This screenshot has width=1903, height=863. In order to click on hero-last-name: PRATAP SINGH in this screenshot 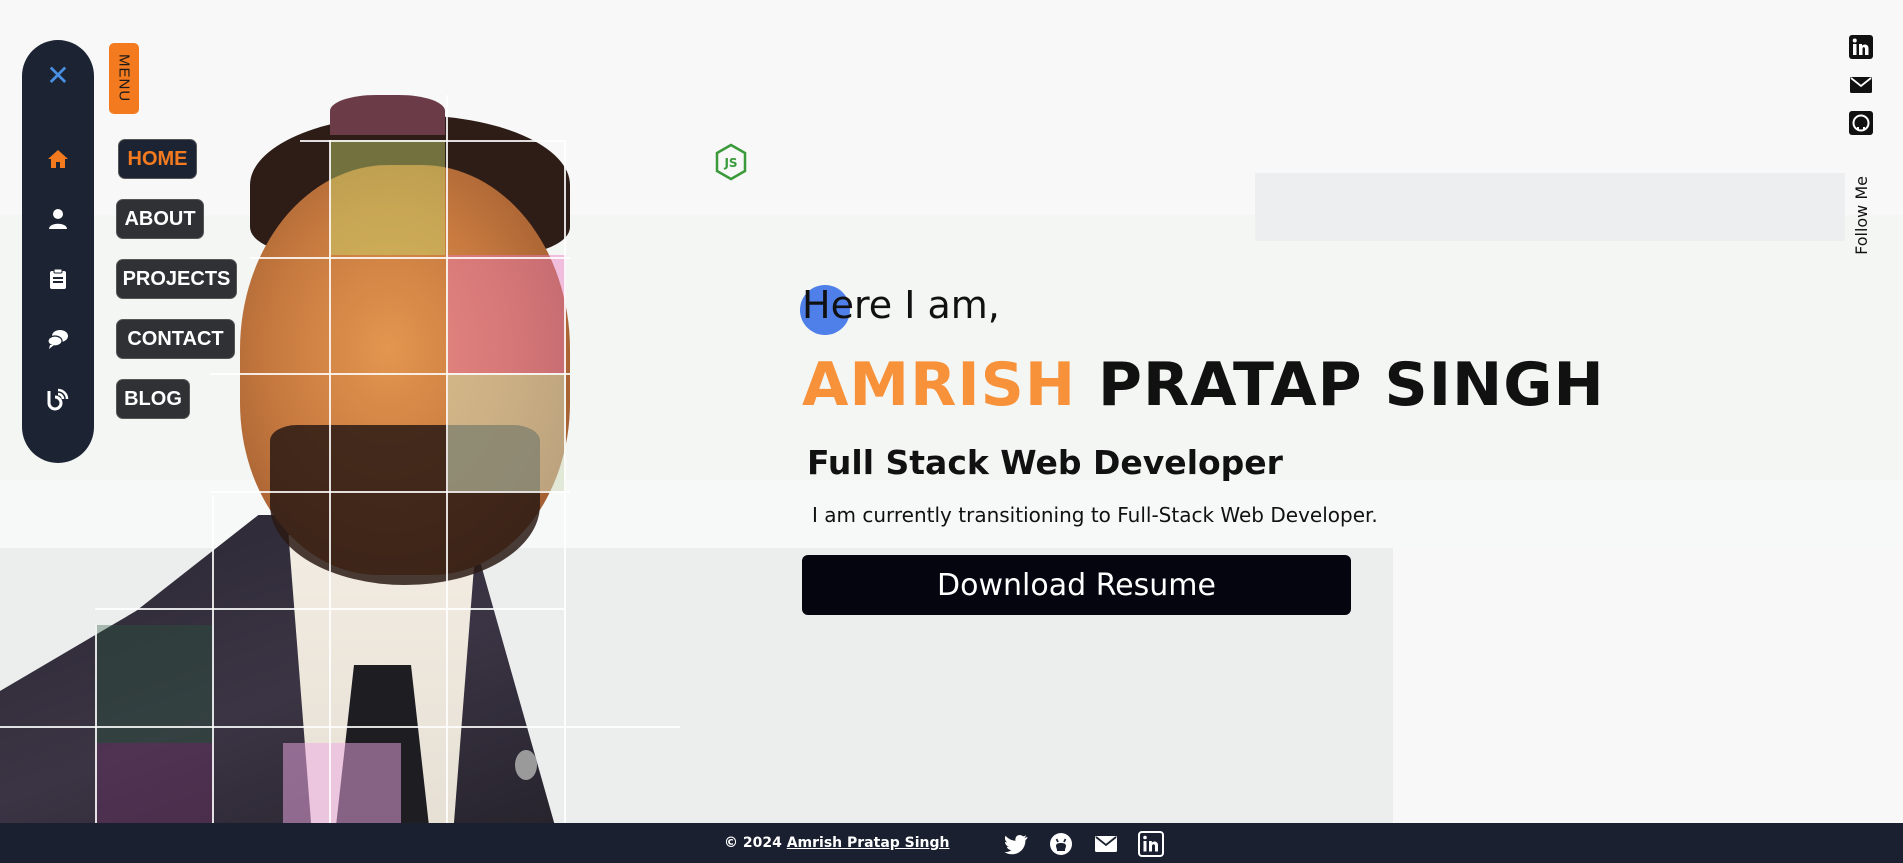, I will do `click(1351, 385)`.